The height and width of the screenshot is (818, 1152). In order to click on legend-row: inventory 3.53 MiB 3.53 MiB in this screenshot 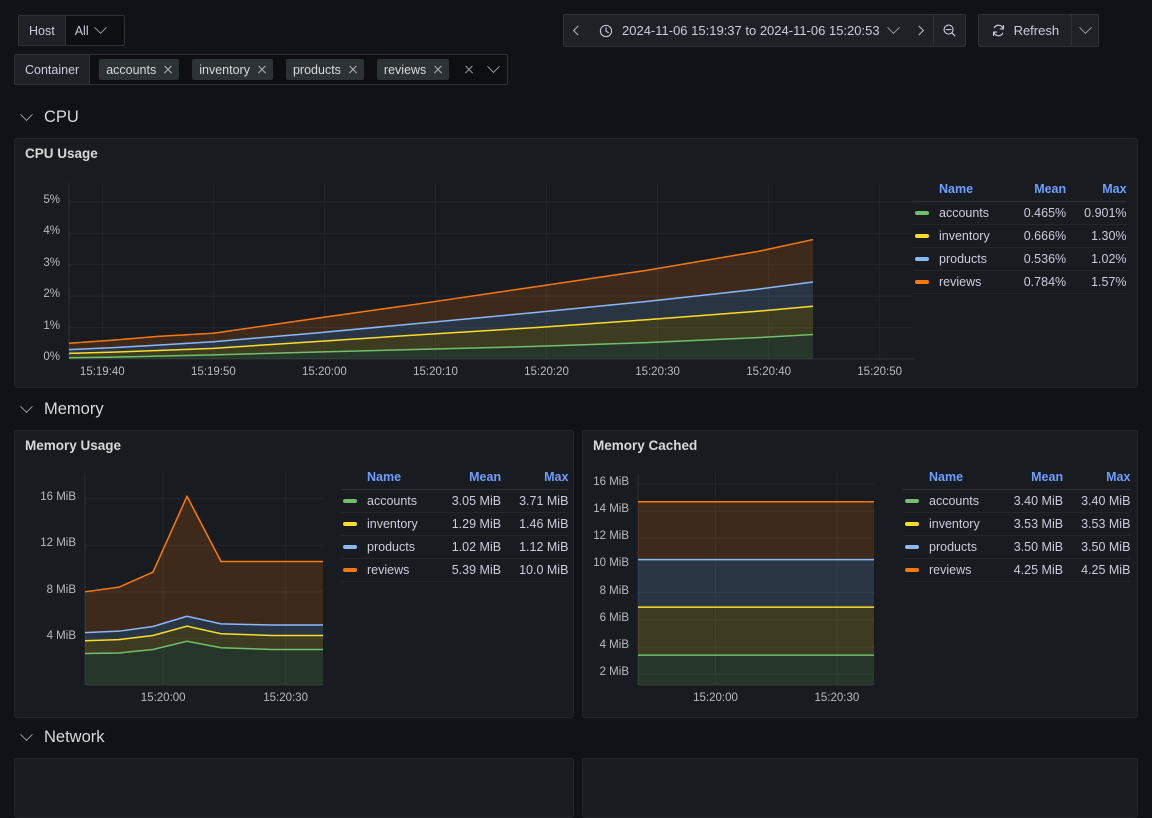, I will do `click(1017, 524)`.